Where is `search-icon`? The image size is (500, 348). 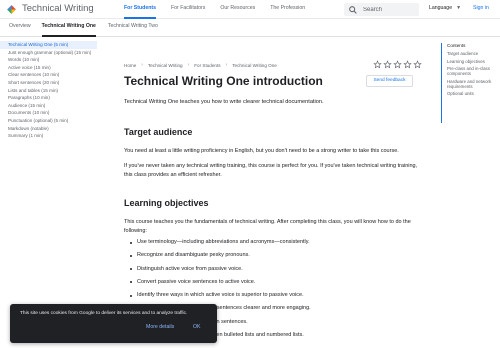
search-icon is located at coordinates (353, 9).